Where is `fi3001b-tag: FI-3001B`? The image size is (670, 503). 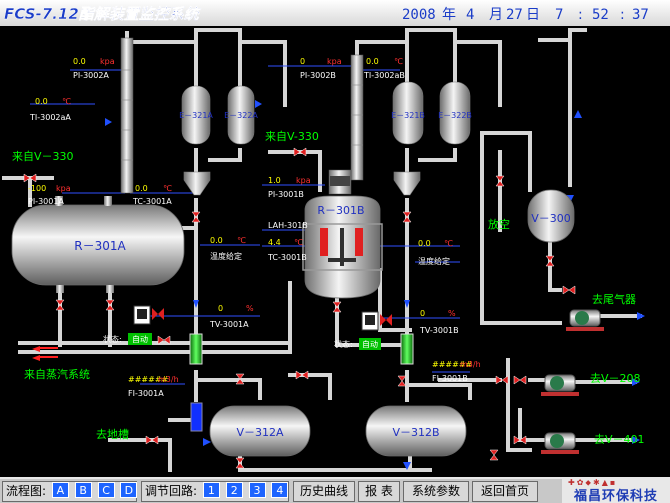
fi3001b-tag: FI-3001B is located at coordinates (450, 378).